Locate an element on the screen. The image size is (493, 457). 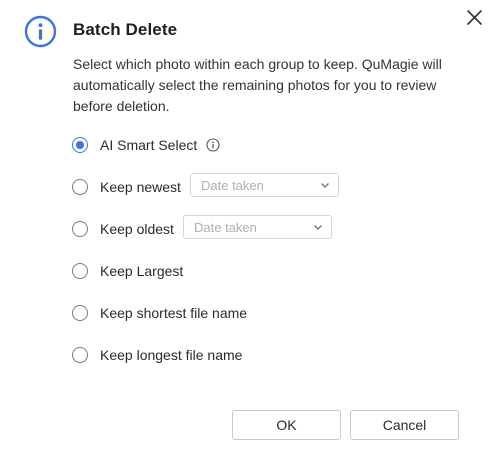
option-label: Keep newest is located at coordinates (140, 187).